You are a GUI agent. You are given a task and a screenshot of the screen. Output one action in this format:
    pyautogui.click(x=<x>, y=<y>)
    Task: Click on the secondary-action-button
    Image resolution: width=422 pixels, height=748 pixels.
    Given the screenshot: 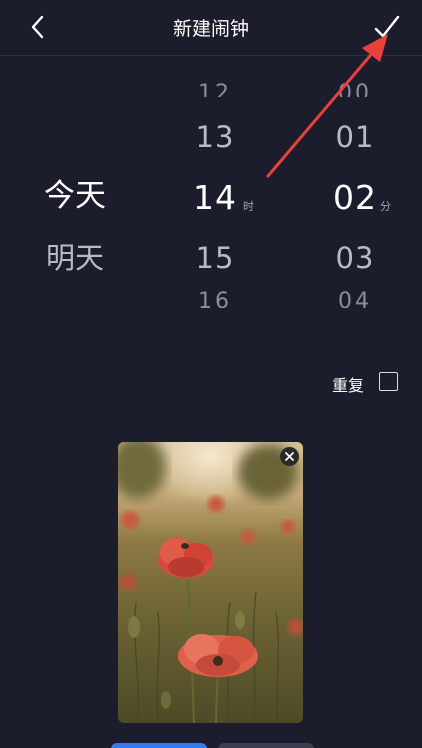 What is the action you would take?
    pyautogui.click(x=266, y=745)
    